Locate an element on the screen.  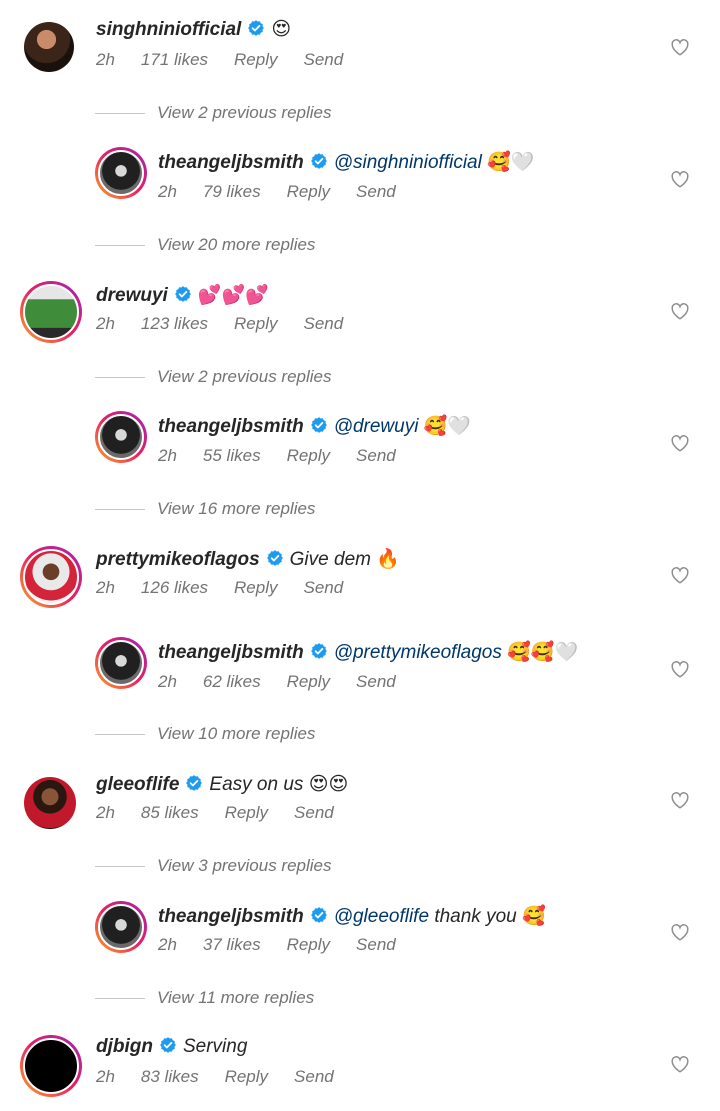
mention-link: @singhniniofficial is located at coordinates (408, 162).